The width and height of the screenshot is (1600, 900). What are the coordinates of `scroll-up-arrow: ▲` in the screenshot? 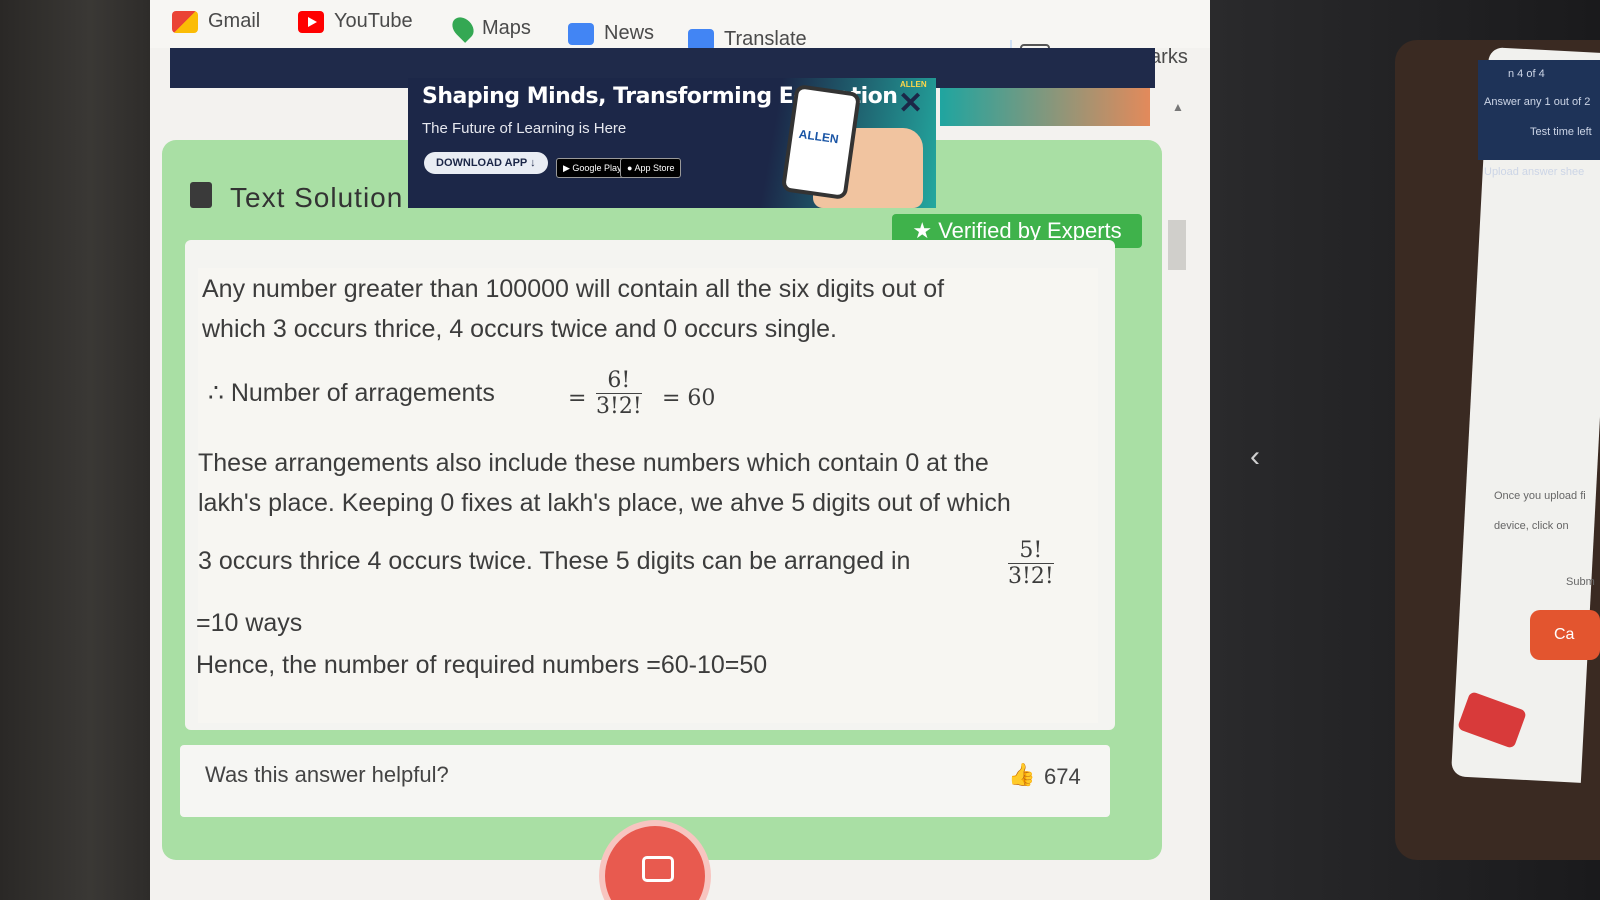 It's located at (1178, 107).